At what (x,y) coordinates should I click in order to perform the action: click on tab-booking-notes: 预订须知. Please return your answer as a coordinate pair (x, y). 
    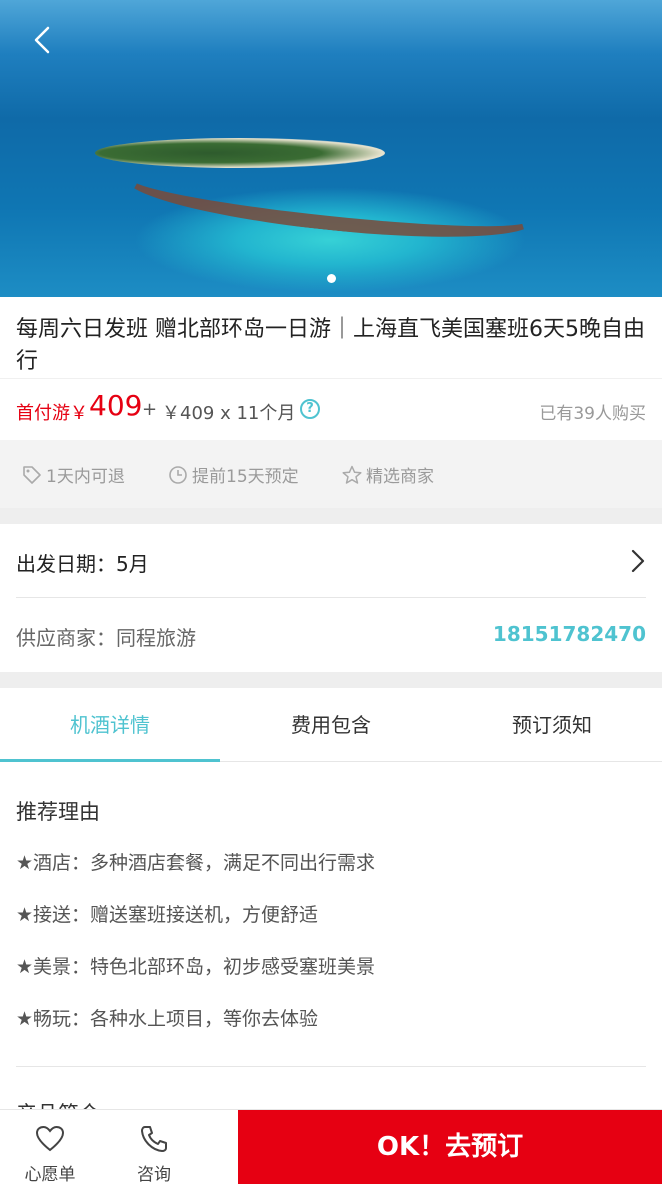
    Looking at the image, I should click on (552, 725).